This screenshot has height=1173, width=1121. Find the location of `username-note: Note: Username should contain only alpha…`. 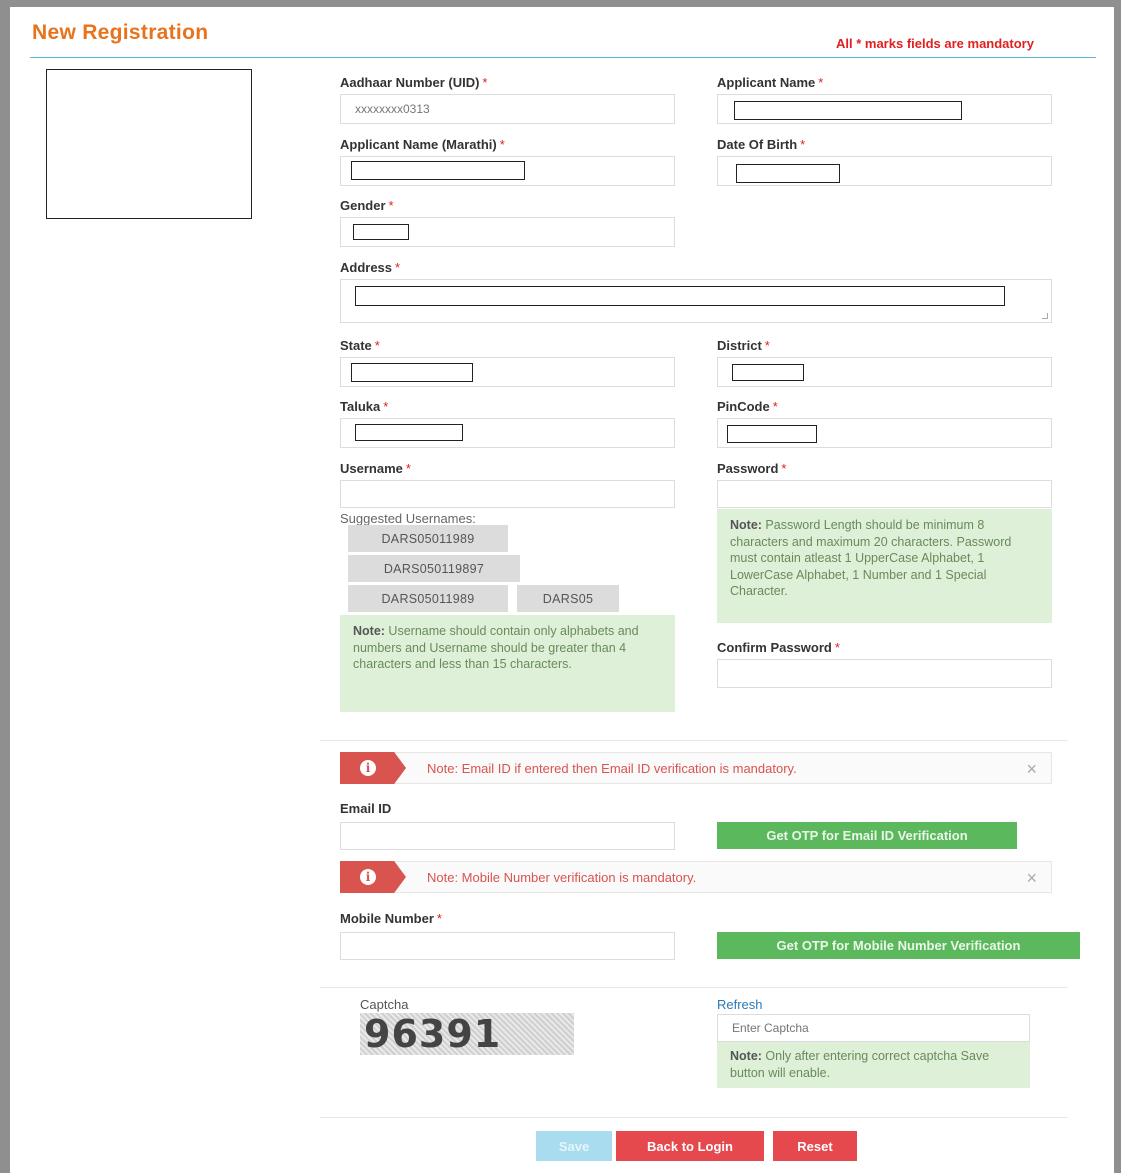

username-note: Note: Username should contain only alpha… is located at coordinates (507, 663).